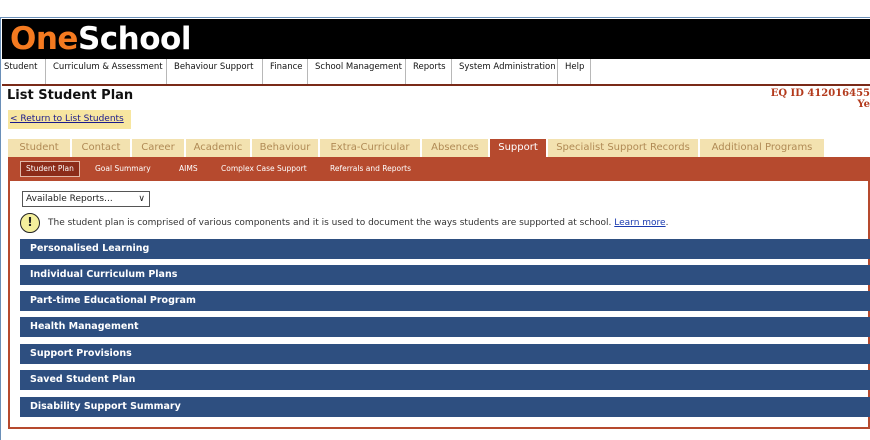 Image resolution: width=870 pixels, height=440 pixels. What do you see at coordinates (455, 148) in the screenshot?
I see `tab-absences: Absences` at bounding box center [455, 148].